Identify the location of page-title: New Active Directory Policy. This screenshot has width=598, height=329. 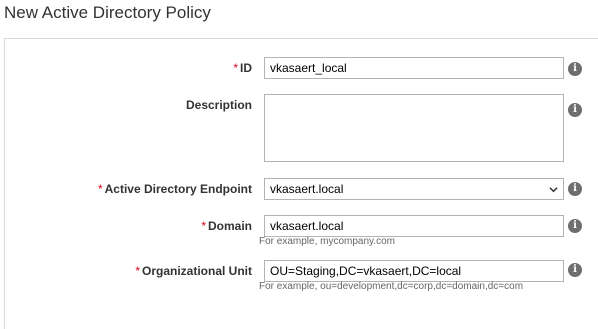
(107, 12).